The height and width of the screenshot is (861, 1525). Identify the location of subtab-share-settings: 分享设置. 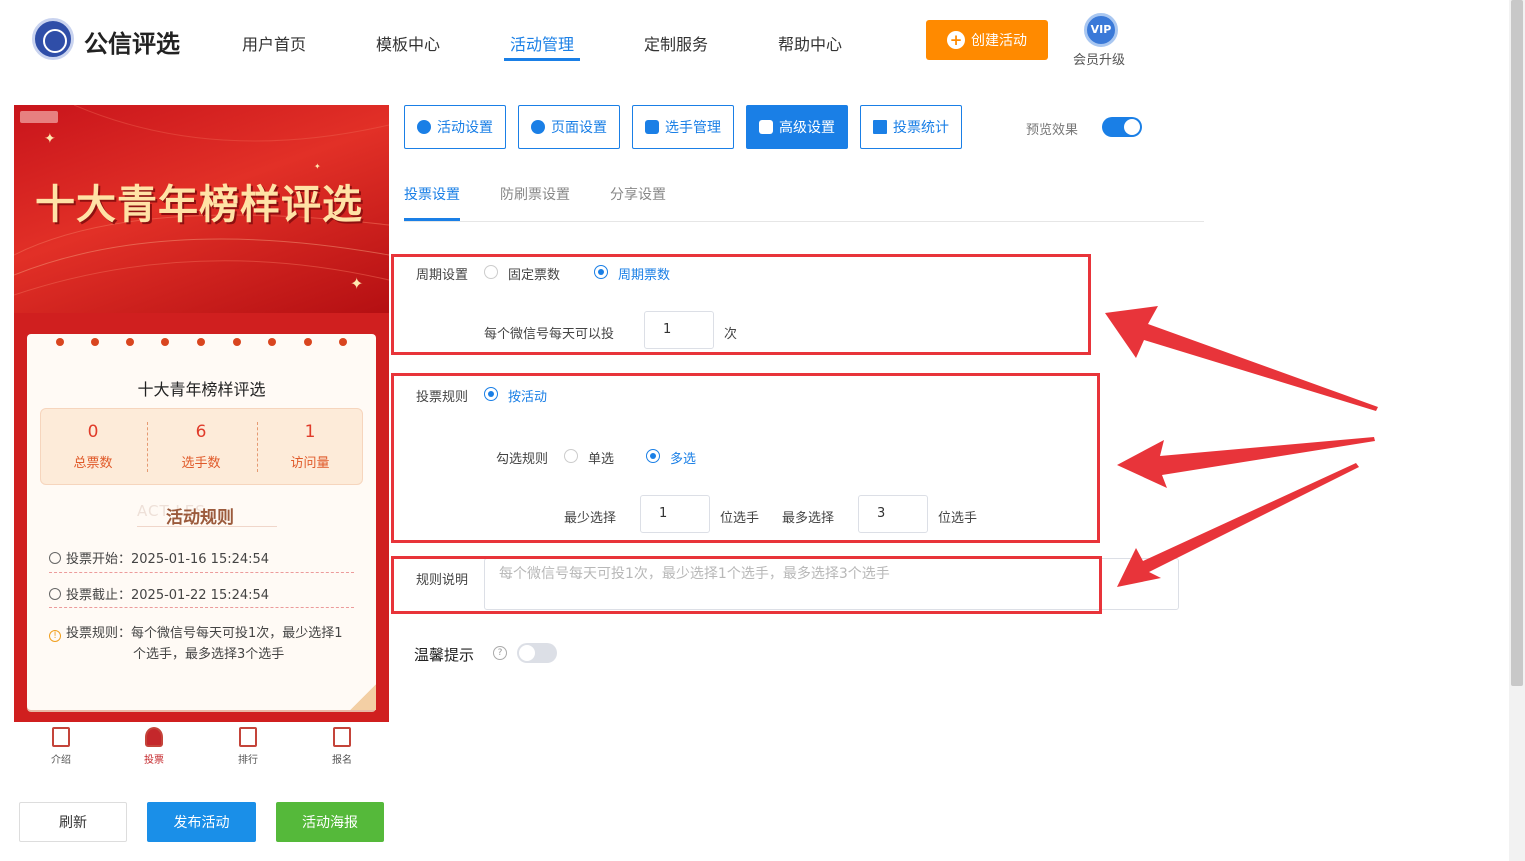
(638, 194).